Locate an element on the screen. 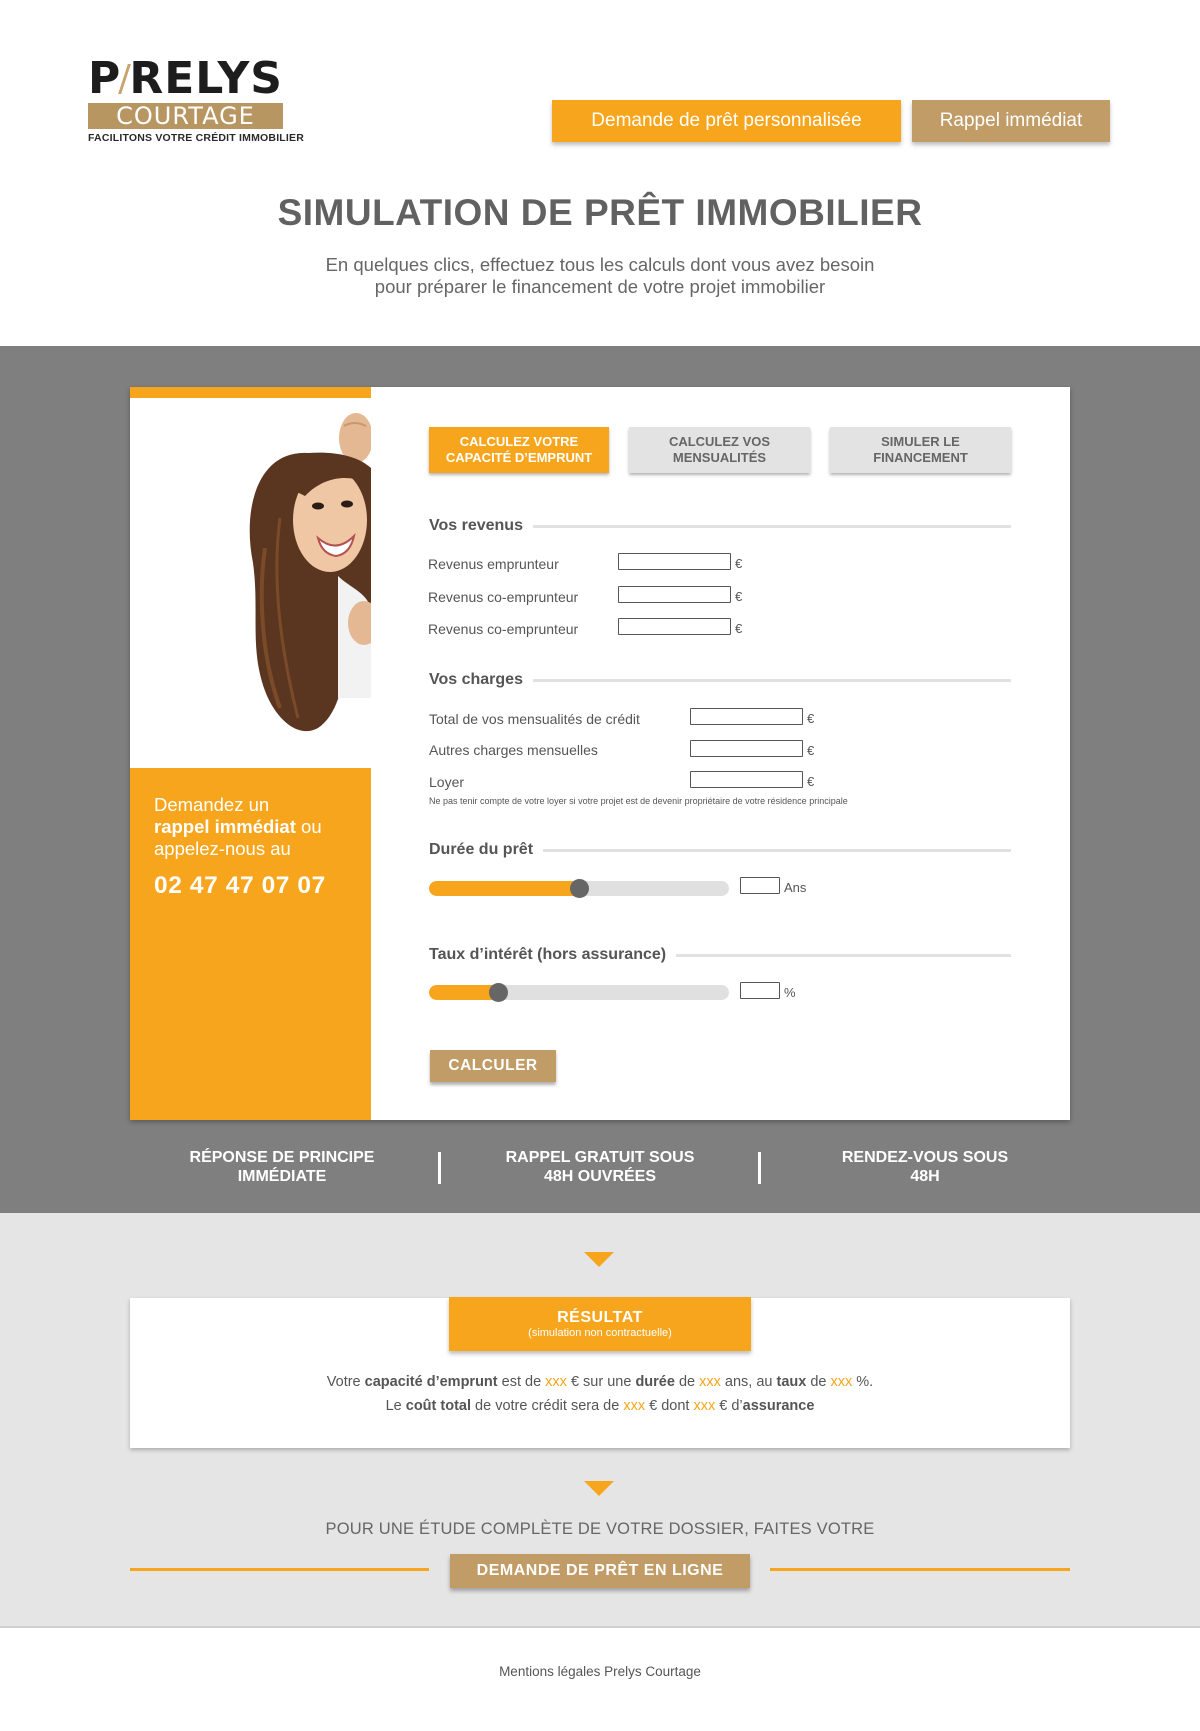 The height and width of the screenshot is (1731, 1200). tab-simulate-financing: Simuler le financement is located at coordinates (920, 450).